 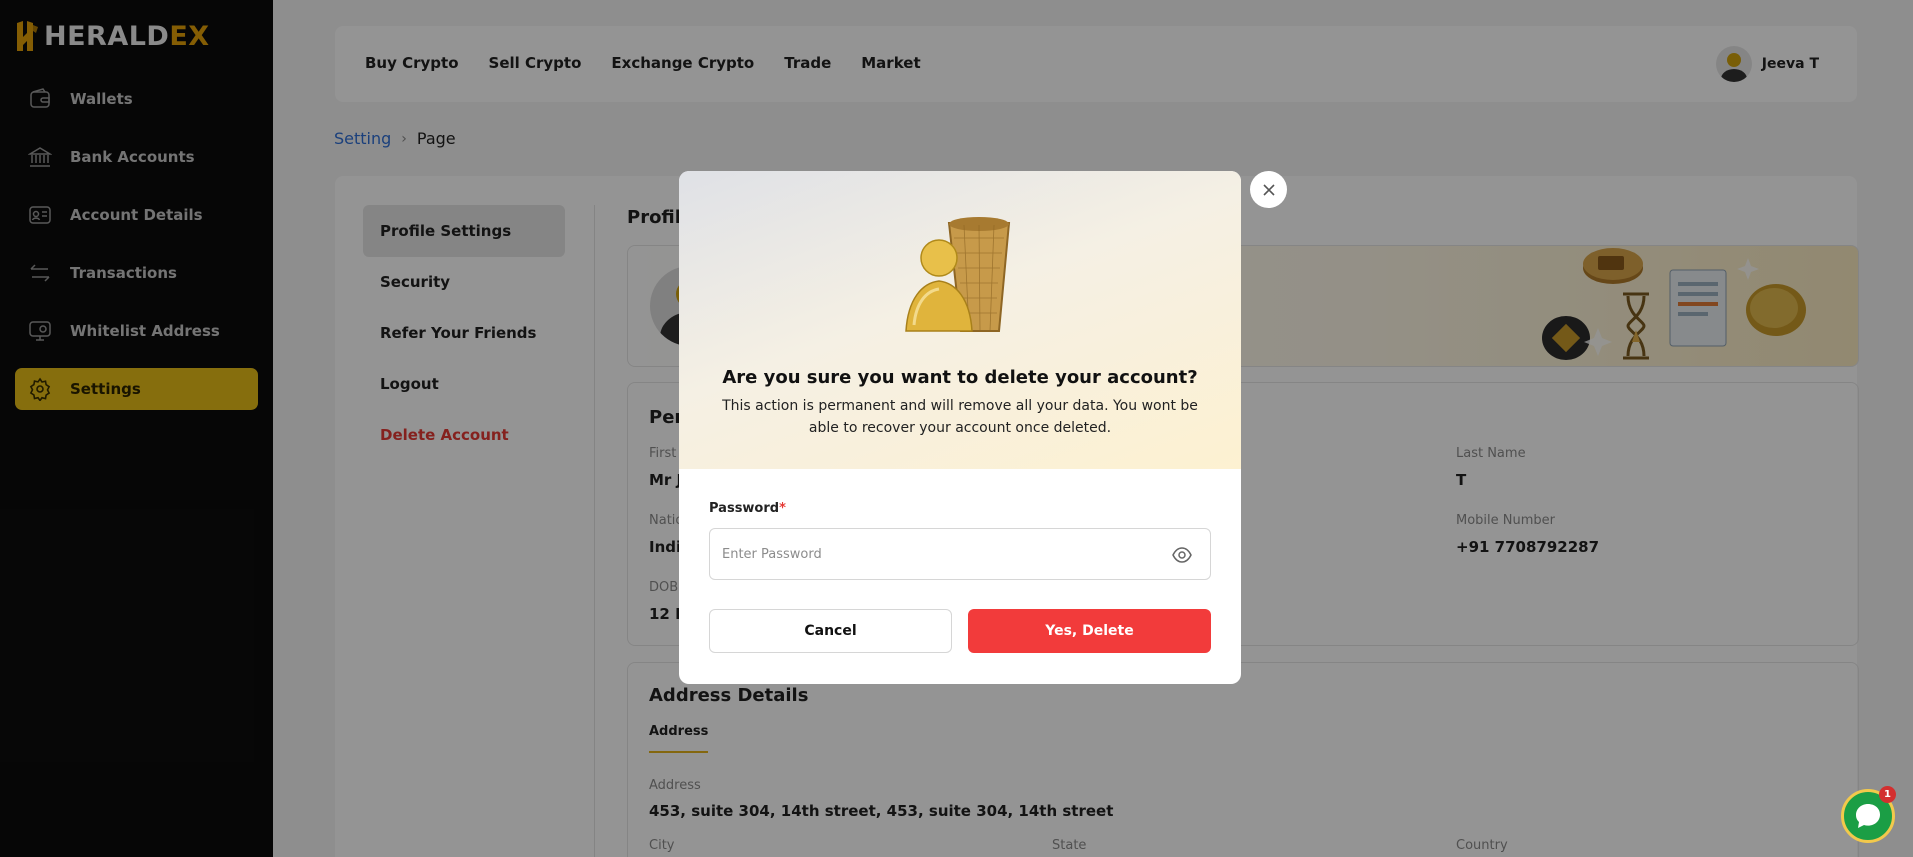 I want to click on delete-user-trash-icon, so click(x=958, y=274).